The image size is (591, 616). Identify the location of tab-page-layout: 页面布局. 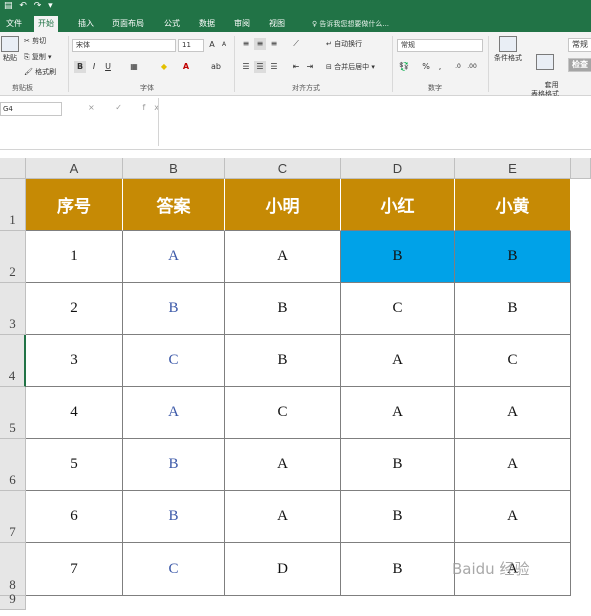
(128, 24).